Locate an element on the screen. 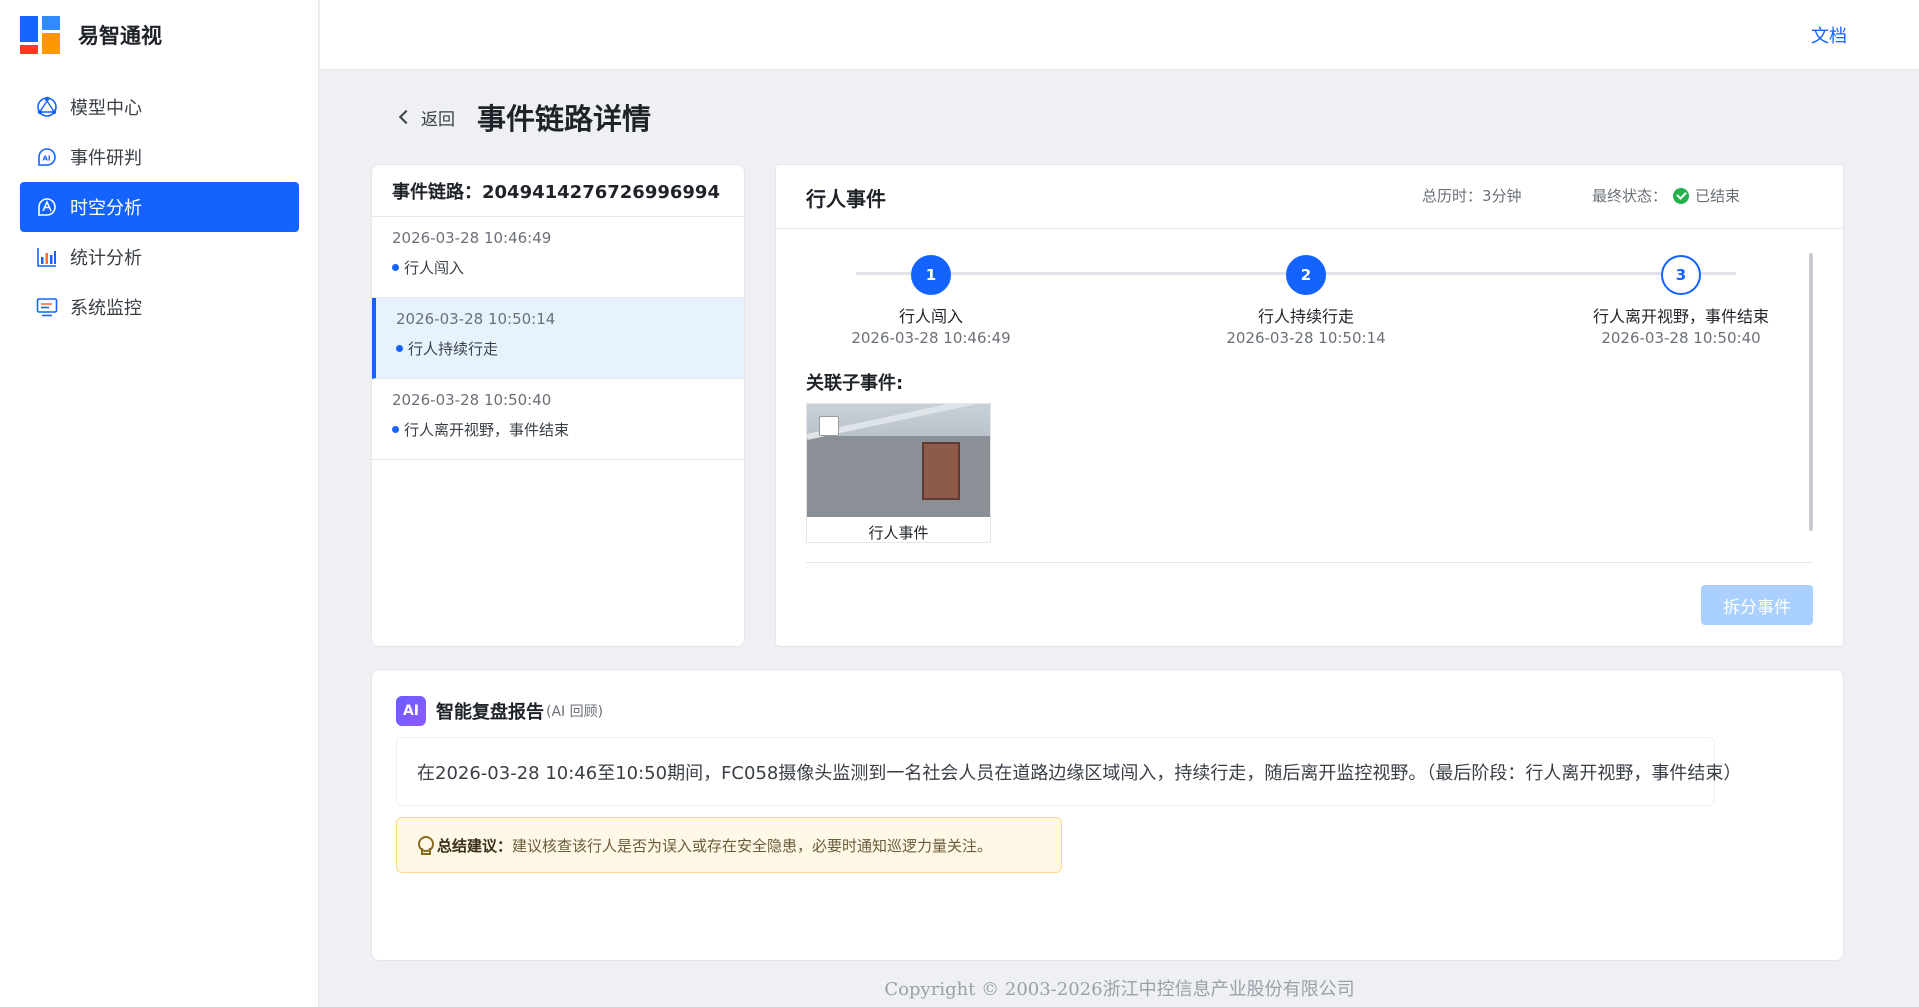  ai-icon: AI is located at coordinates (411, 711).